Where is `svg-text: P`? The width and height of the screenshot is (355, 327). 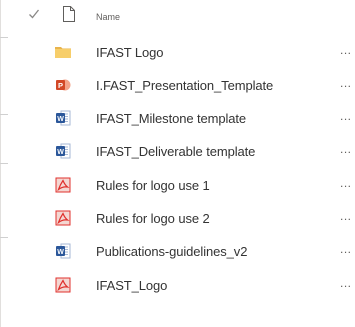 svg-text: P is located at coordinates (60, 85).